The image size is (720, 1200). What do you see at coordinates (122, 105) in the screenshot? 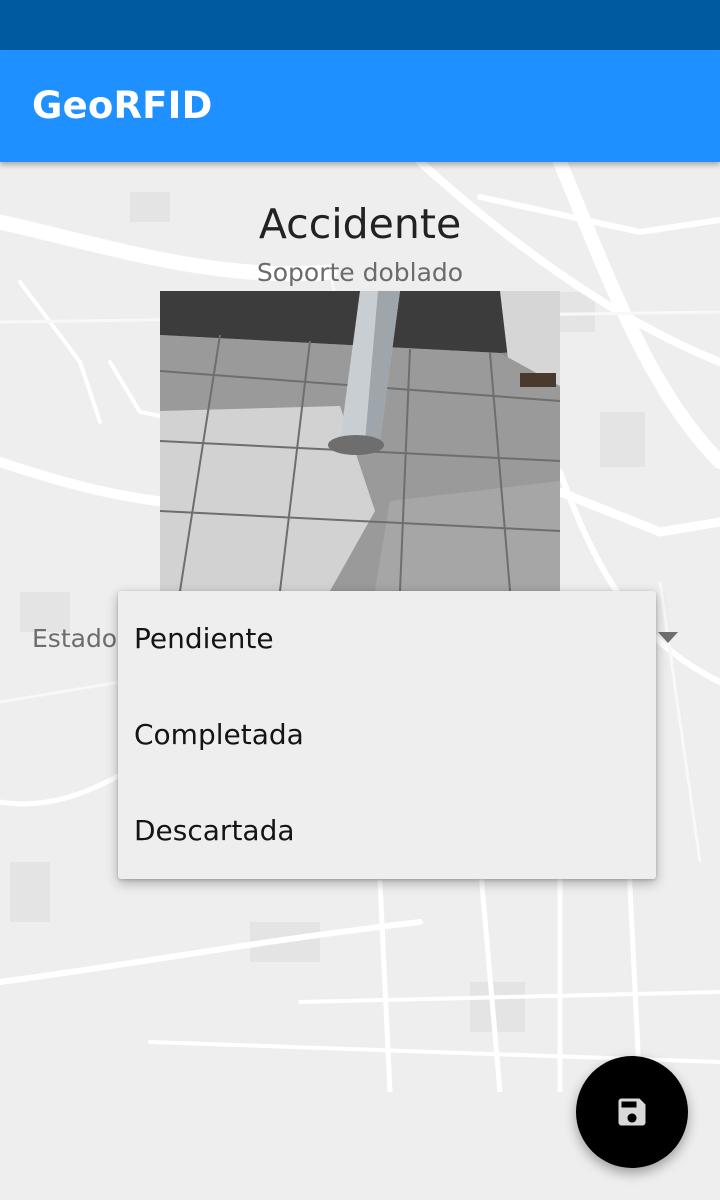
I see `app-title: GeoRFID` at bounding box center [122, 105].